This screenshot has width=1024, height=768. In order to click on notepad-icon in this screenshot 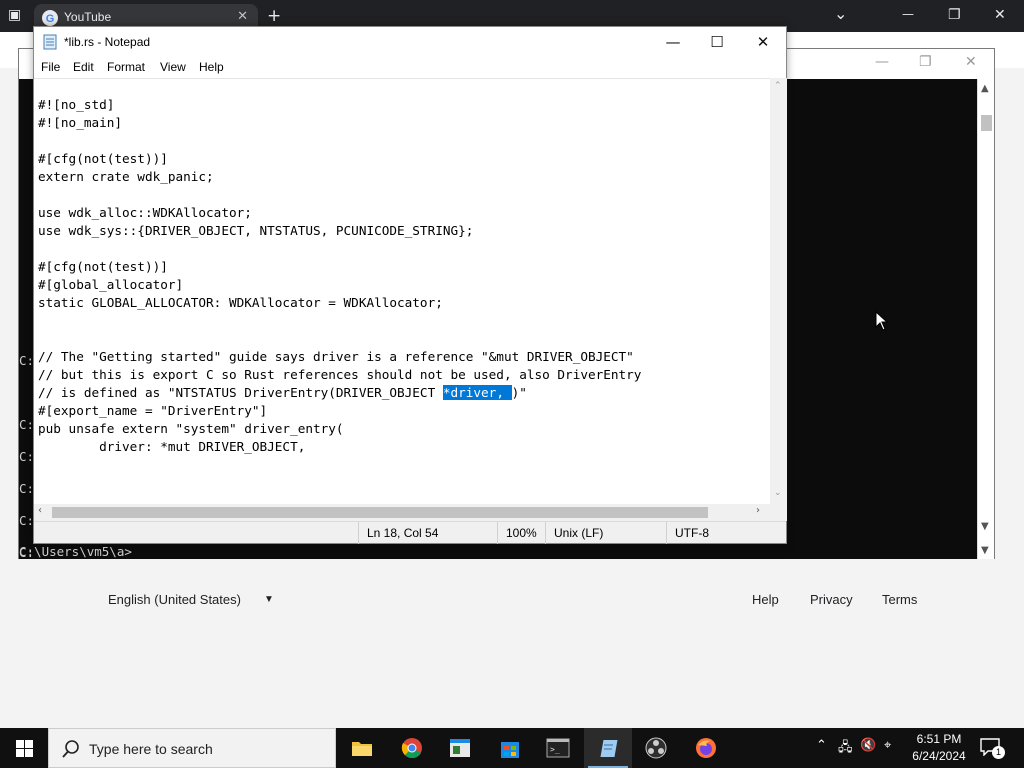, I will do `click(50, 42)`.